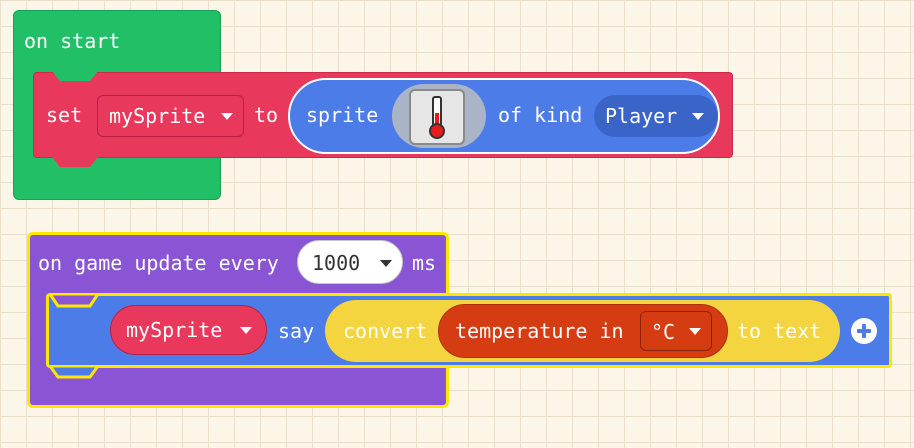 The width and height of the screenshot is (914, 448). Describe the element at coordinates (641, 116) in the screenshot. I see `kind-value: Player` at that location.